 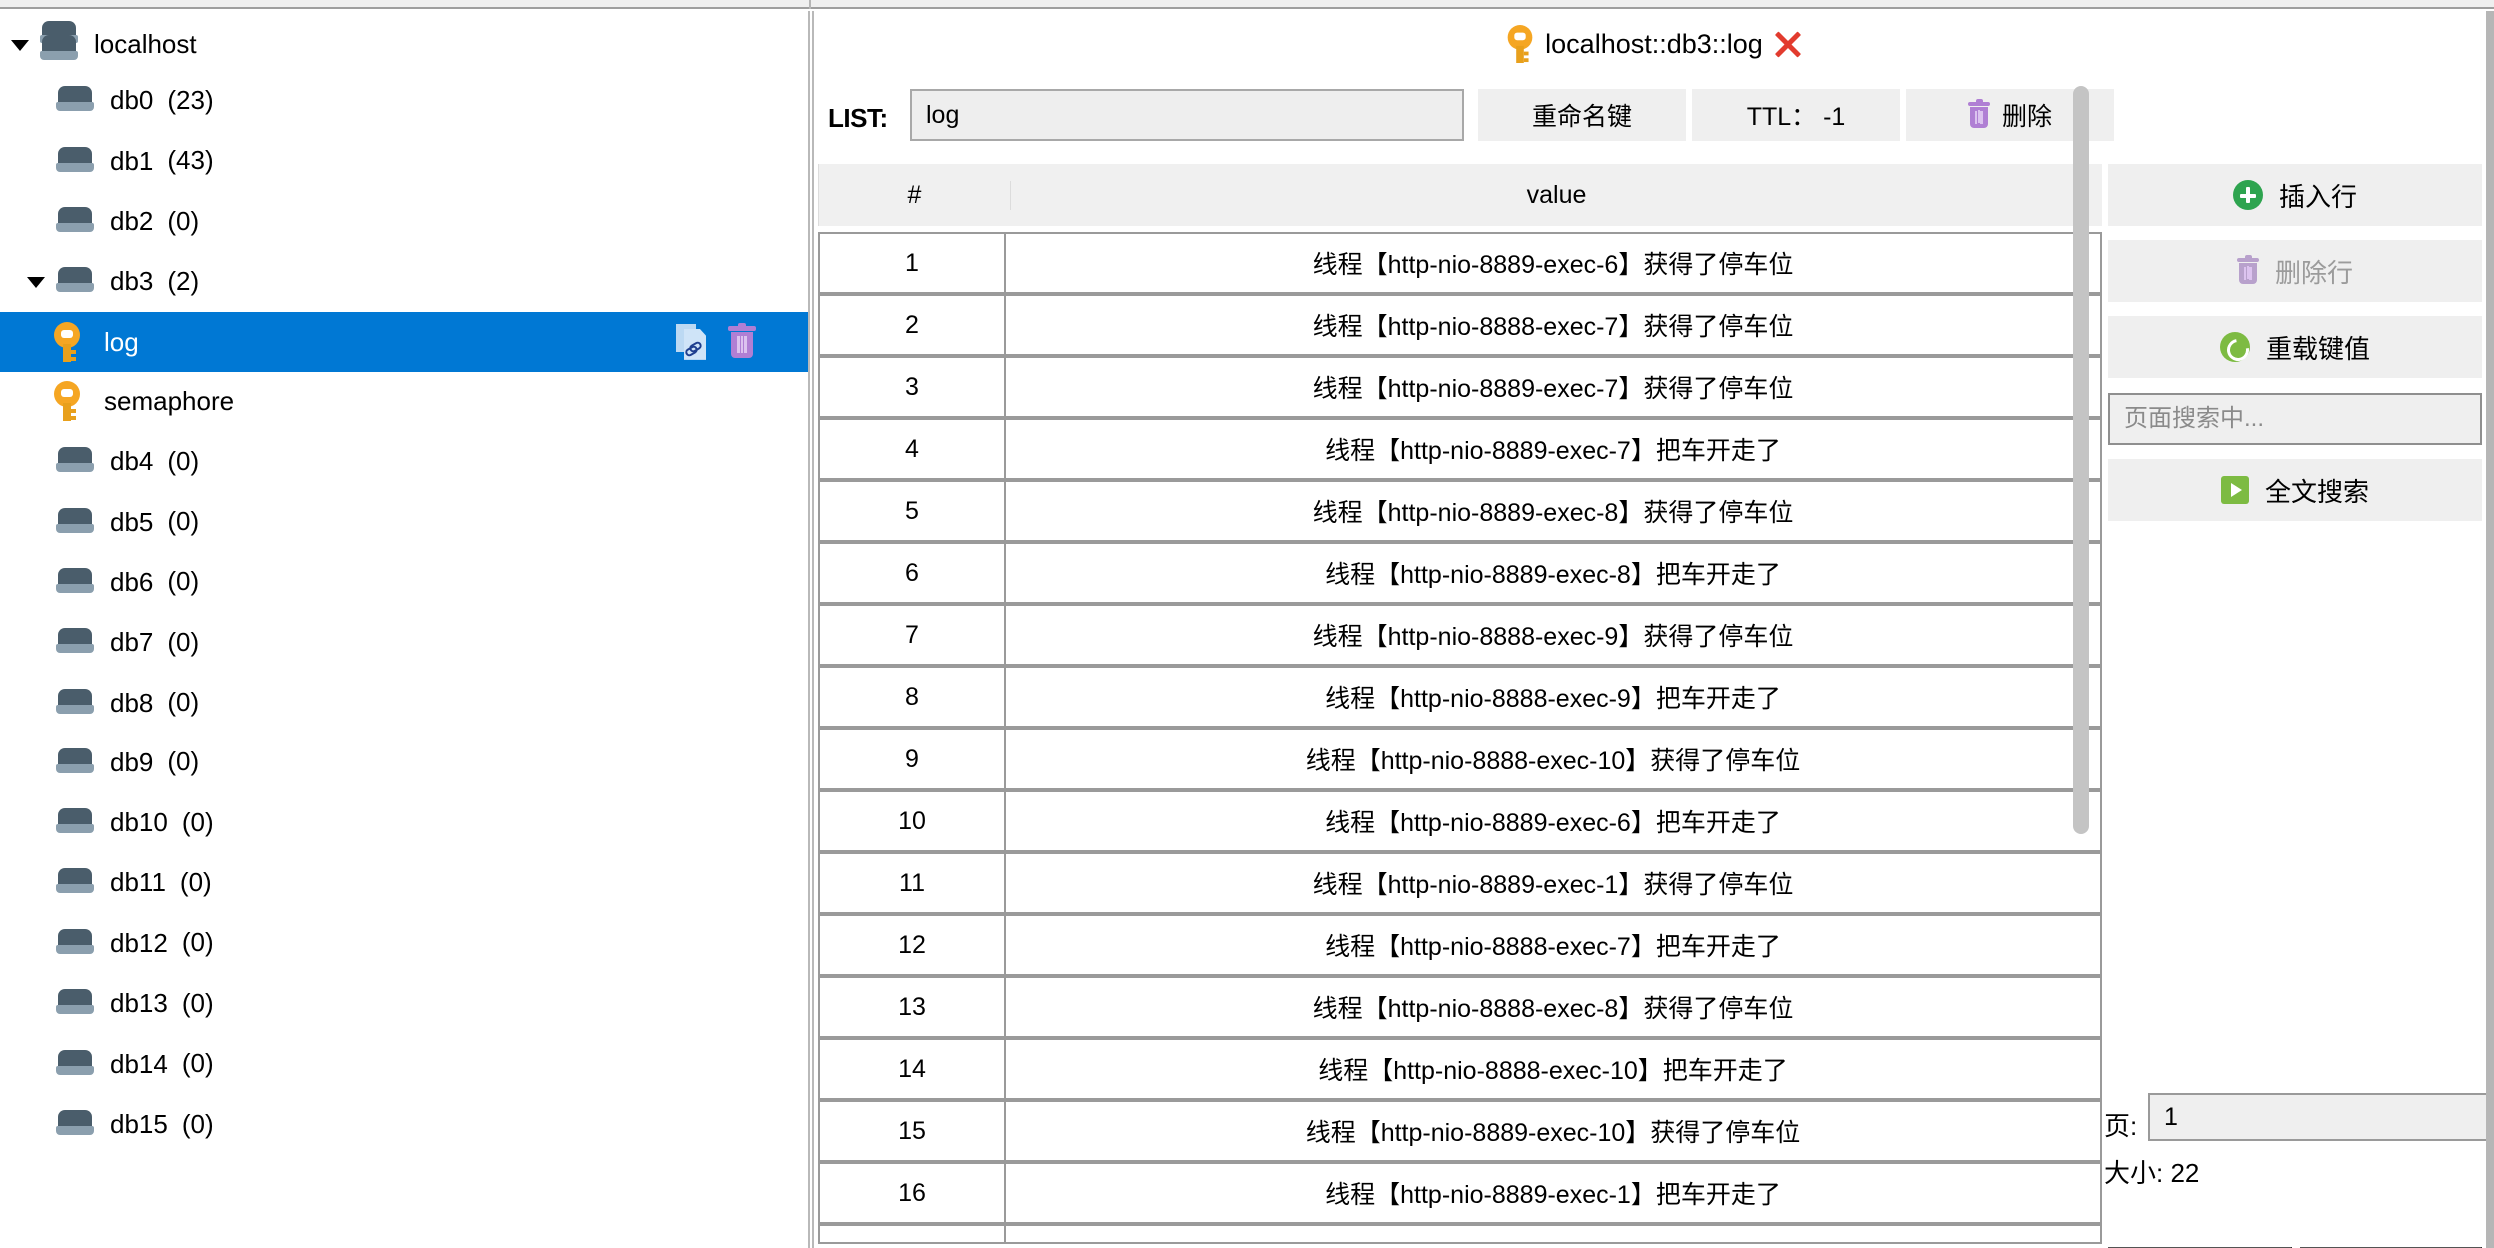 What do you see at coordinates (1553, 573) in the screenshot?
I see `row-value: 线程【http-nio-8889-exec-8】把车开走了` at bounding box center [1553, 573].